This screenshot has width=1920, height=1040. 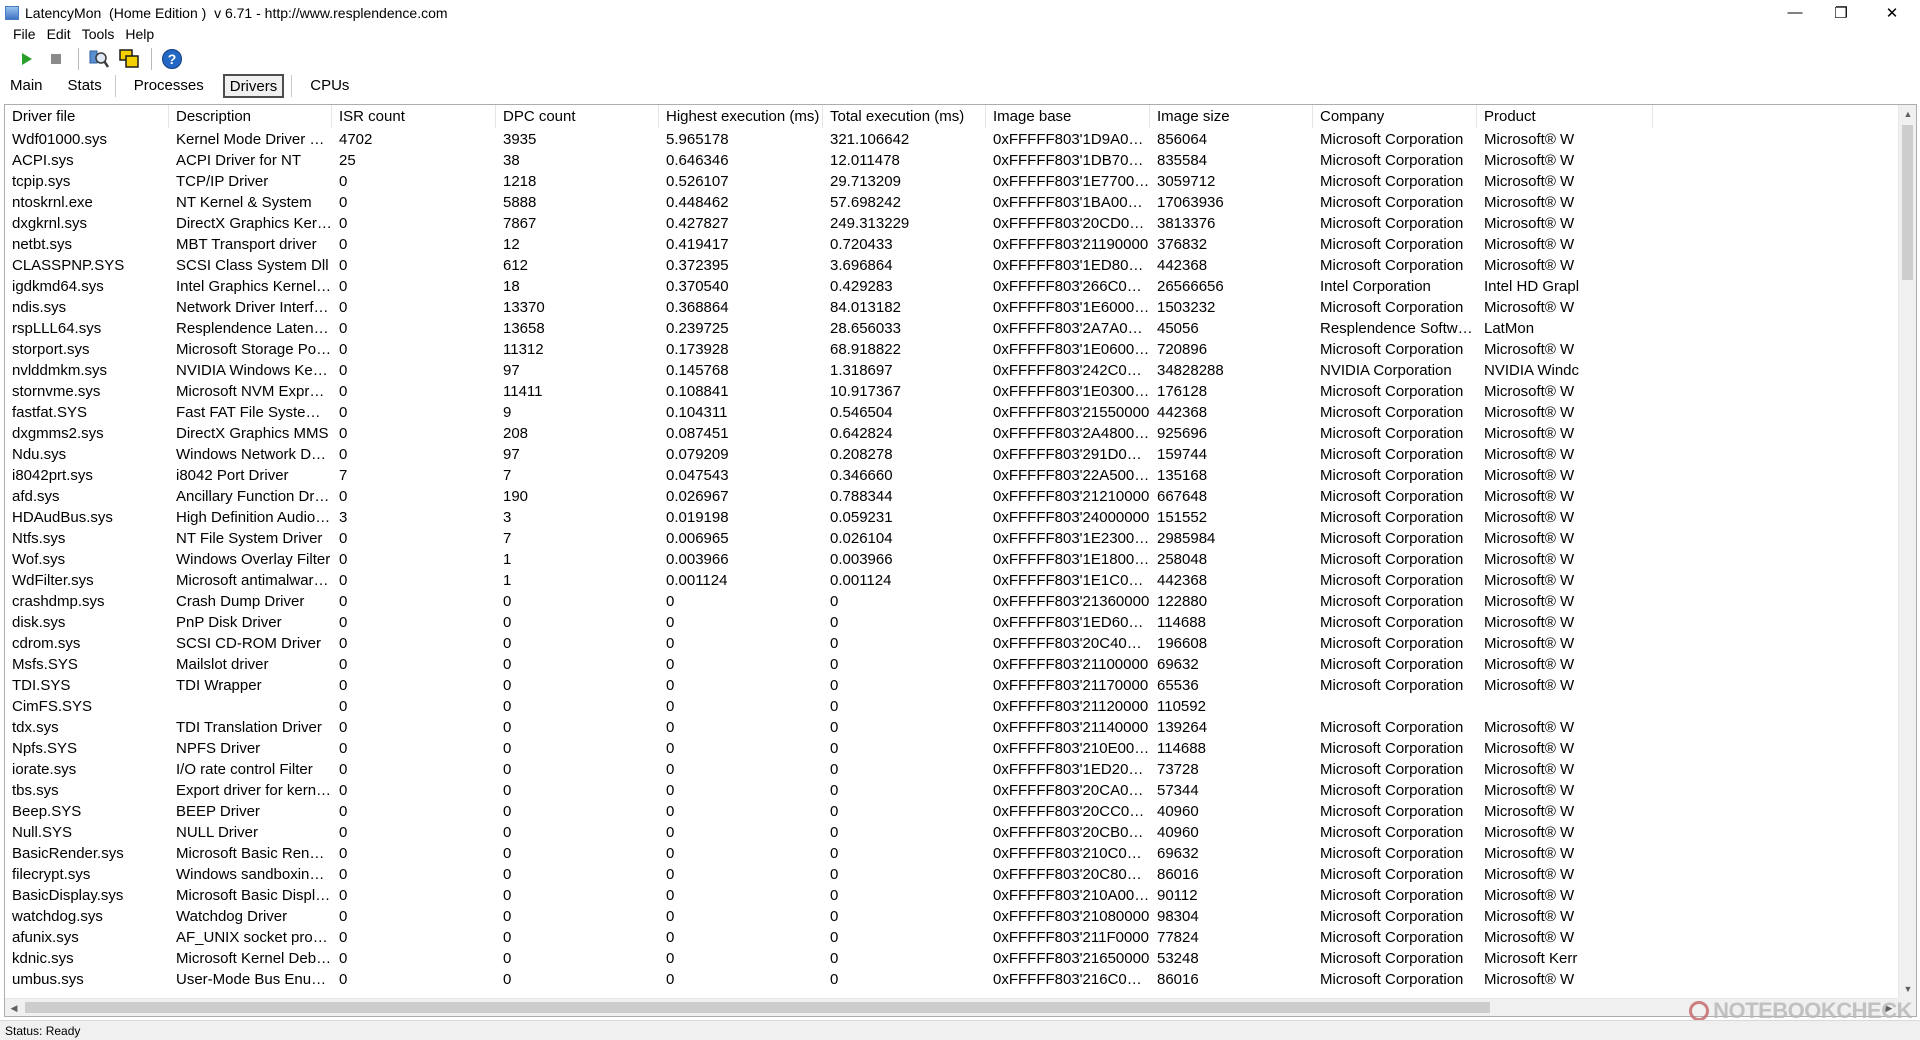 I want to click on close-button: ✕, so click(x=1892, y=12).